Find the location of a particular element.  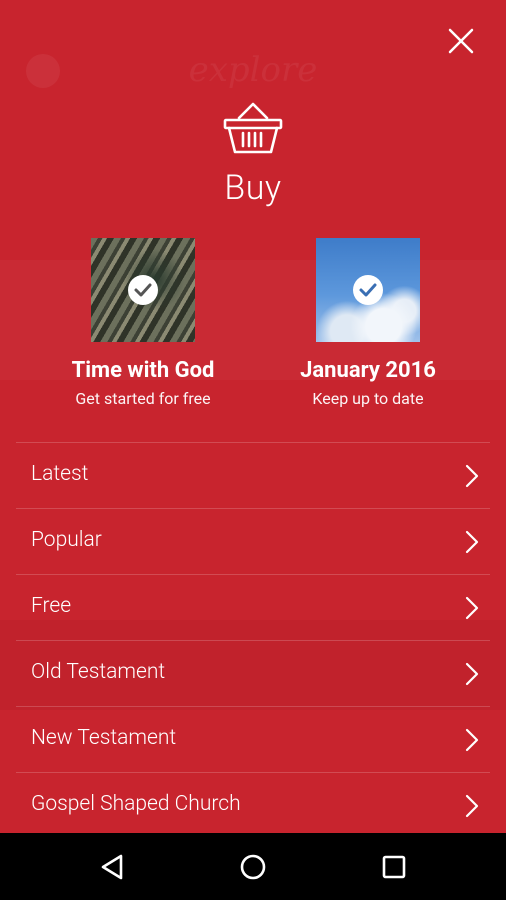

background-brand-text: explore is located at coordinates (253, 70).